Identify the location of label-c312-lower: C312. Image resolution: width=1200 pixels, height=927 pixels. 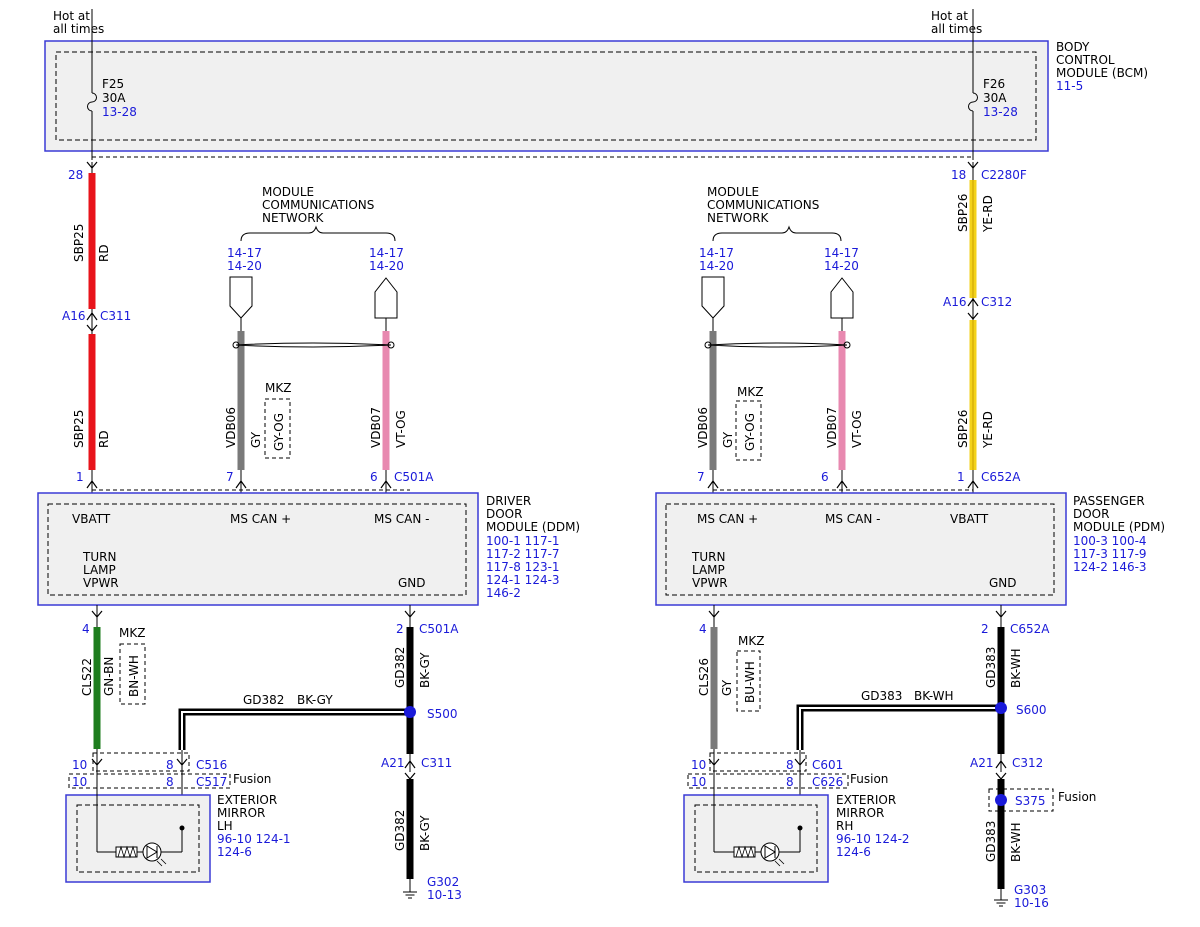
(1027, 763).